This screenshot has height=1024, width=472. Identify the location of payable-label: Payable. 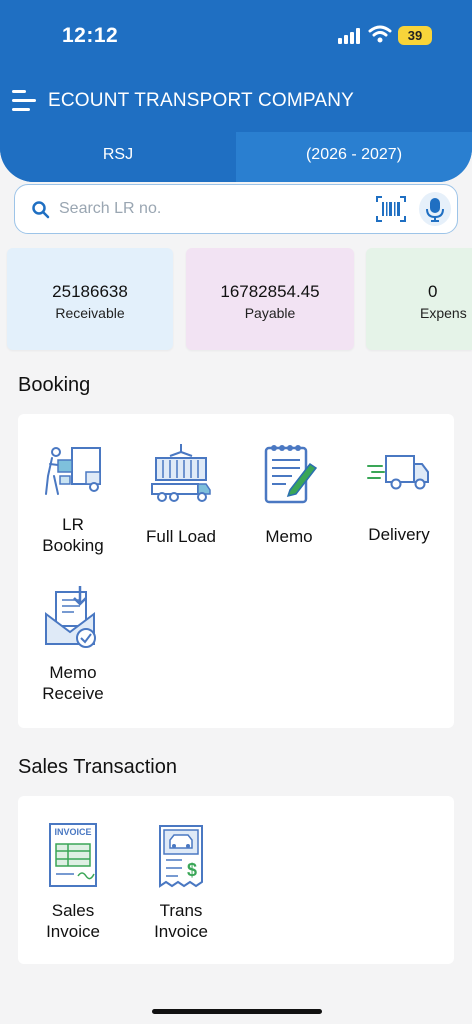
(270, 313).